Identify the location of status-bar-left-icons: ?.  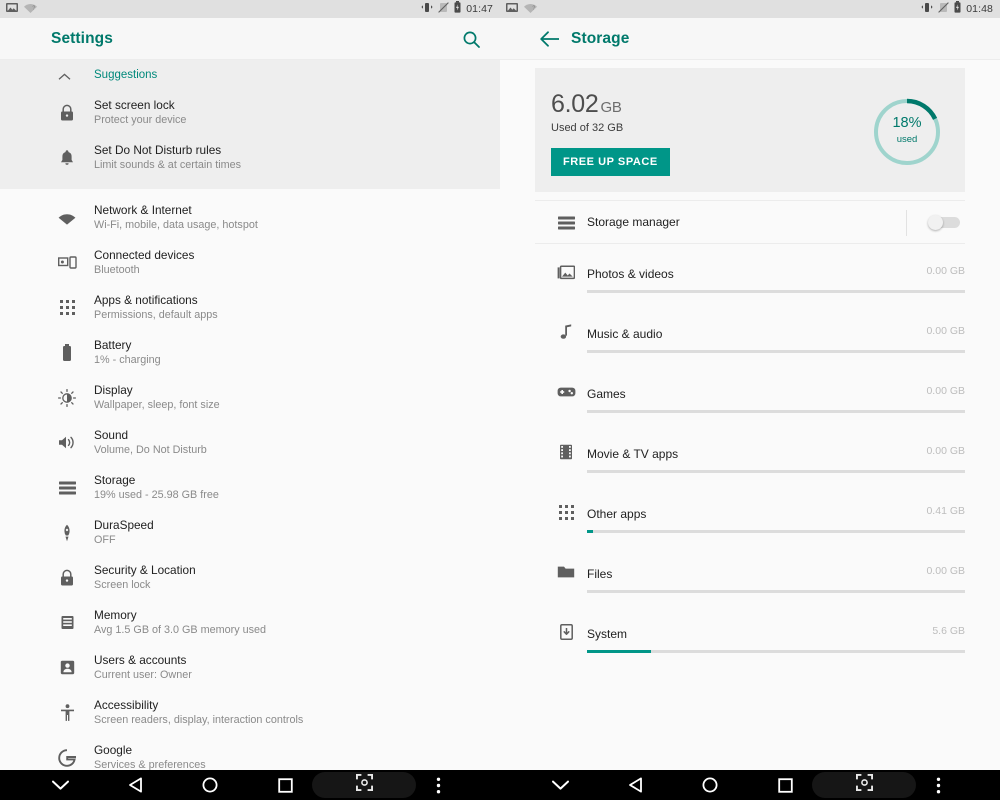
(21, 9).